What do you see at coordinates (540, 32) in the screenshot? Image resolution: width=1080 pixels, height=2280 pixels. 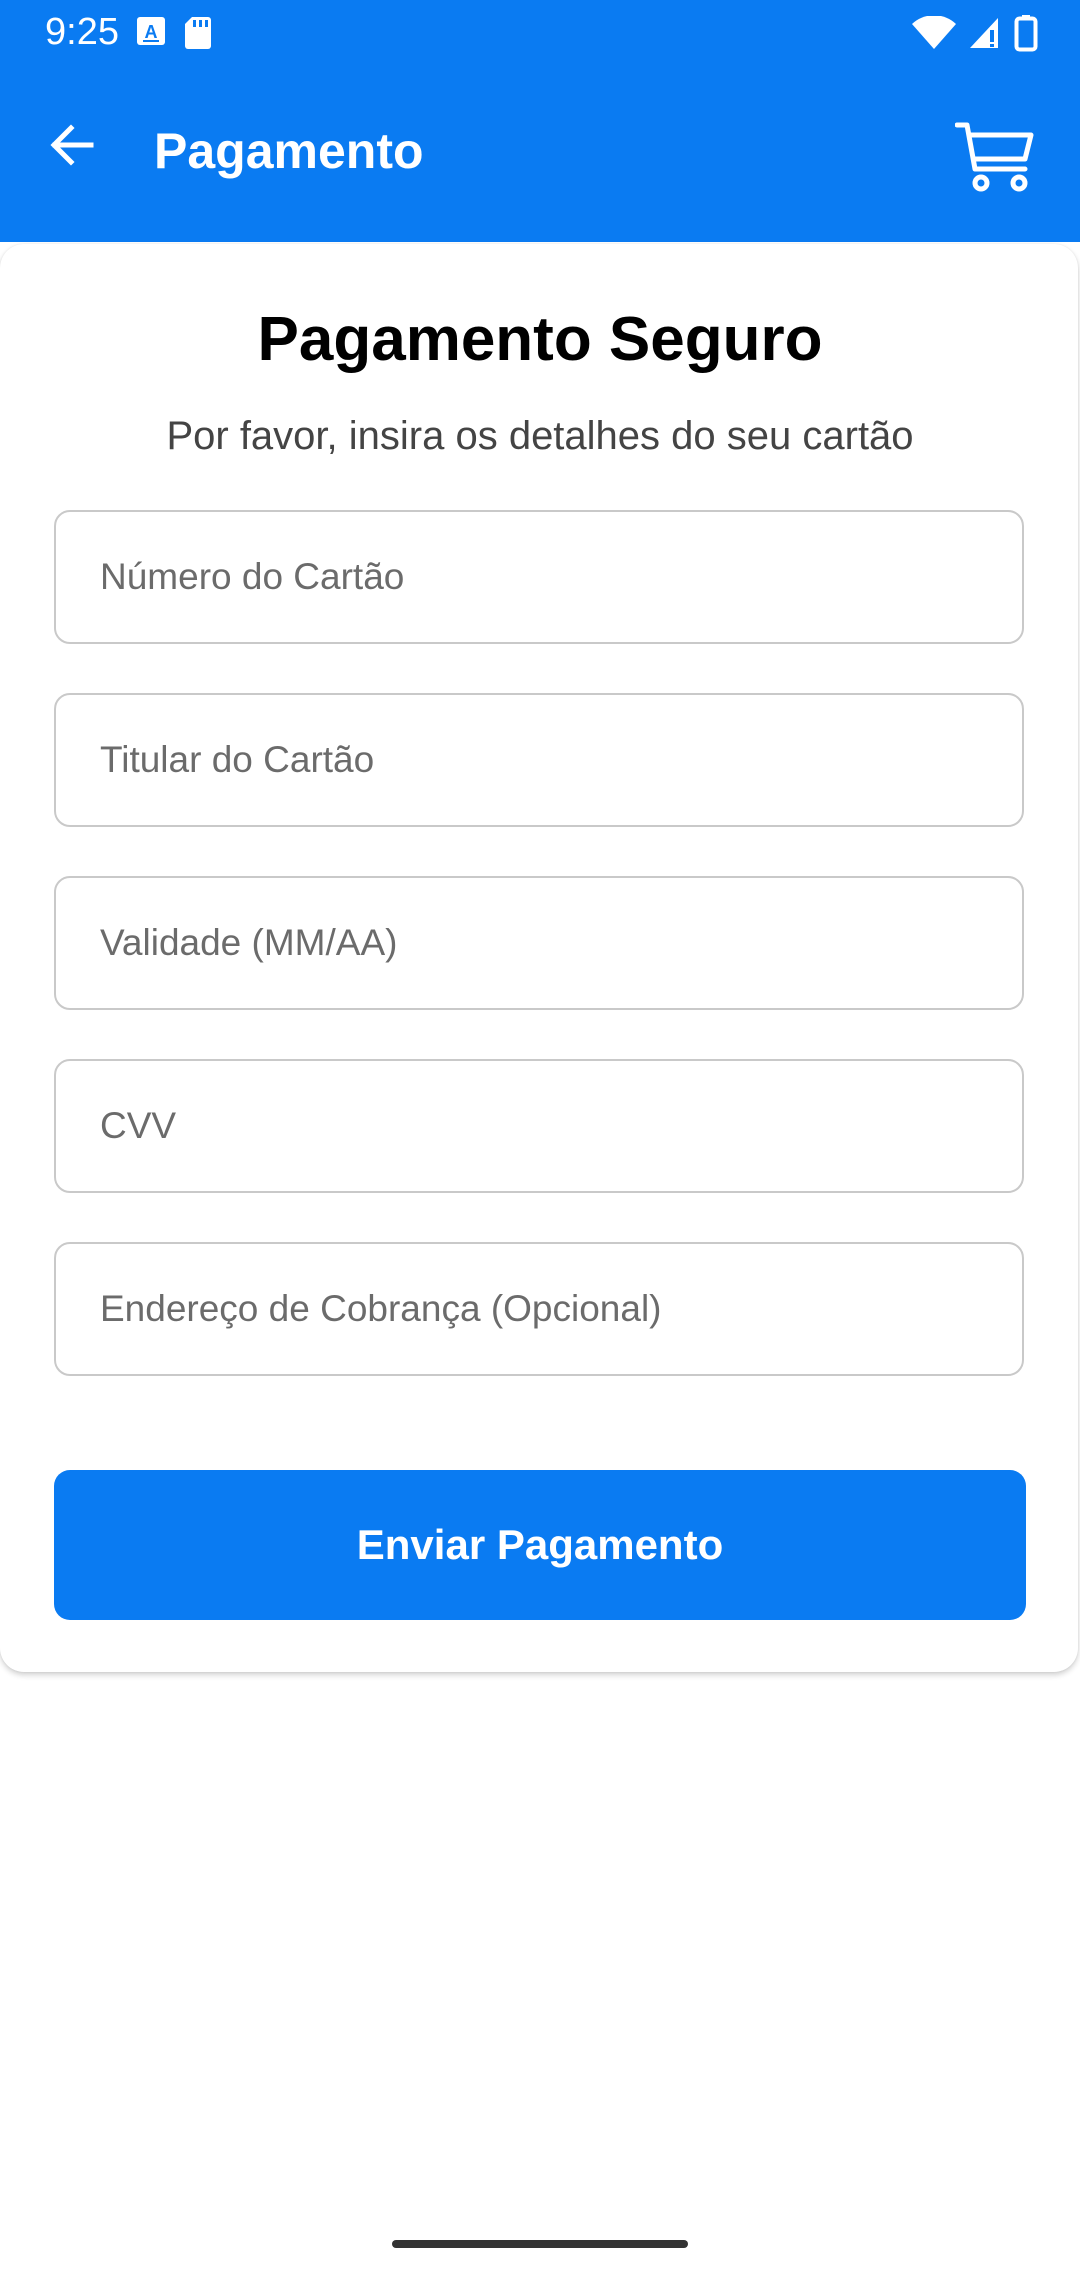 I see `status-bar: 9:25 A` at bounding box center [540, 32].